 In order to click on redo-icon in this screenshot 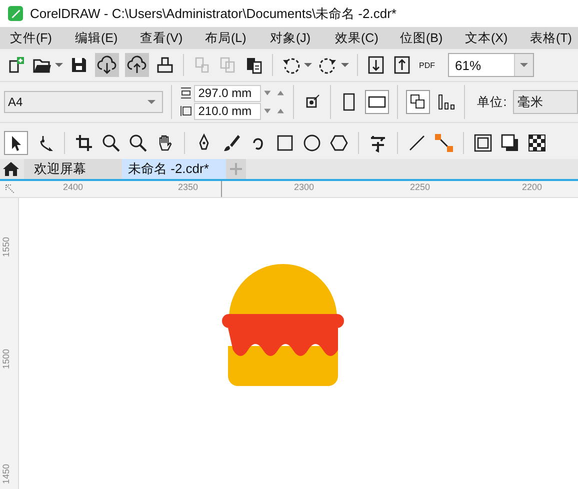, I will do `click(328, 65)`.